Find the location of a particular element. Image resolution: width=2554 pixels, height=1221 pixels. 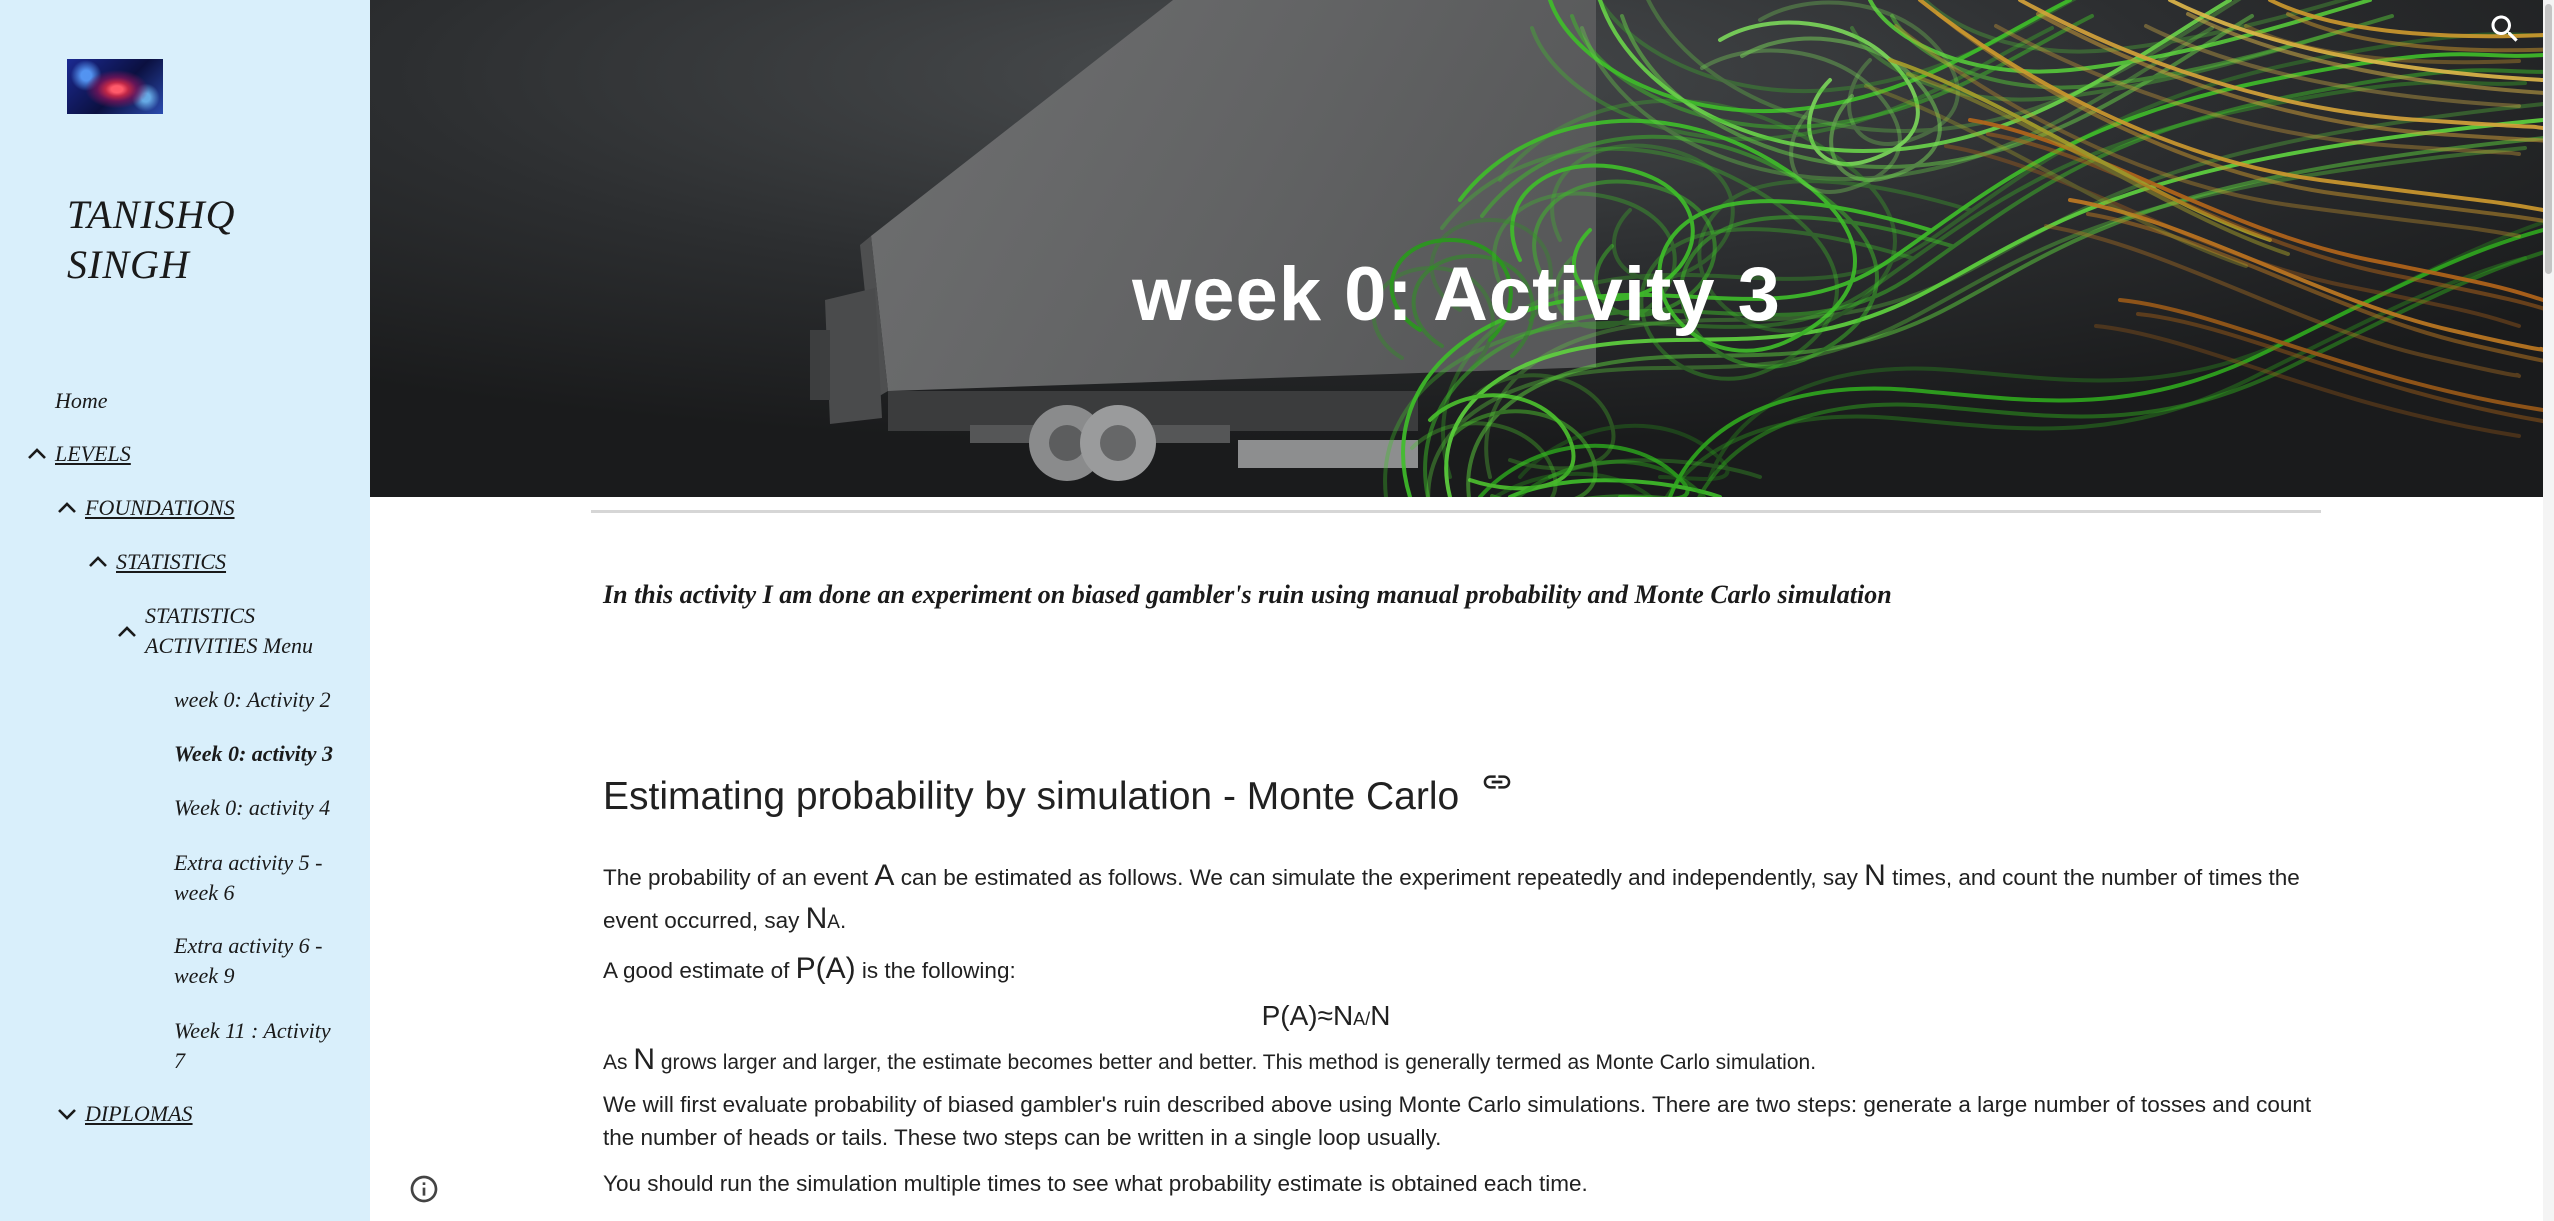

sidebar-item-label: week 0: Activity 2 is located at coordinates (252, 699).